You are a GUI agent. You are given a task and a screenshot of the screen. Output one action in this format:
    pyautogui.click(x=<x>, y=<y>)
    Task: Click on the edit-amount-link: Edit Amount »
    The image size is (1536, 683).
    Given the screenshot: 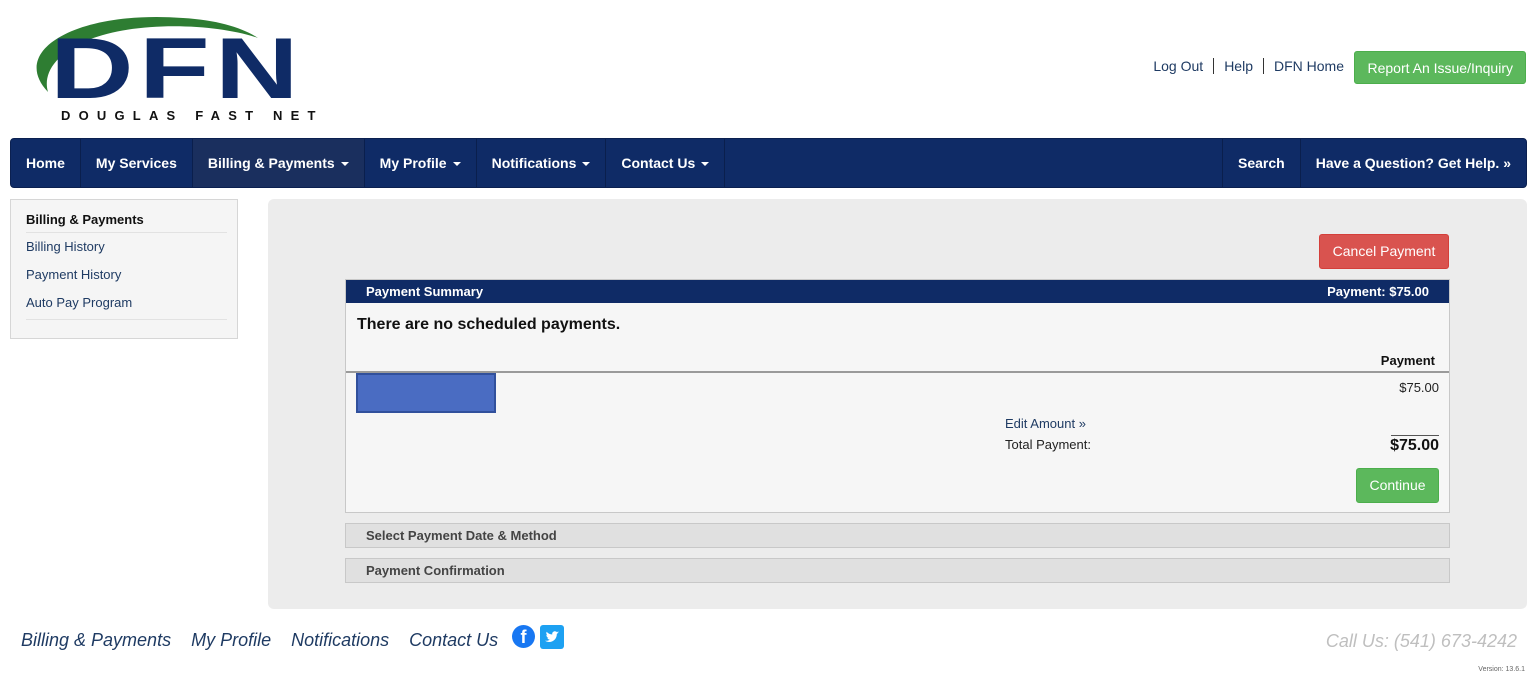 What is the action you would take?
    pyautogui.click(x=1045, y=423)
    